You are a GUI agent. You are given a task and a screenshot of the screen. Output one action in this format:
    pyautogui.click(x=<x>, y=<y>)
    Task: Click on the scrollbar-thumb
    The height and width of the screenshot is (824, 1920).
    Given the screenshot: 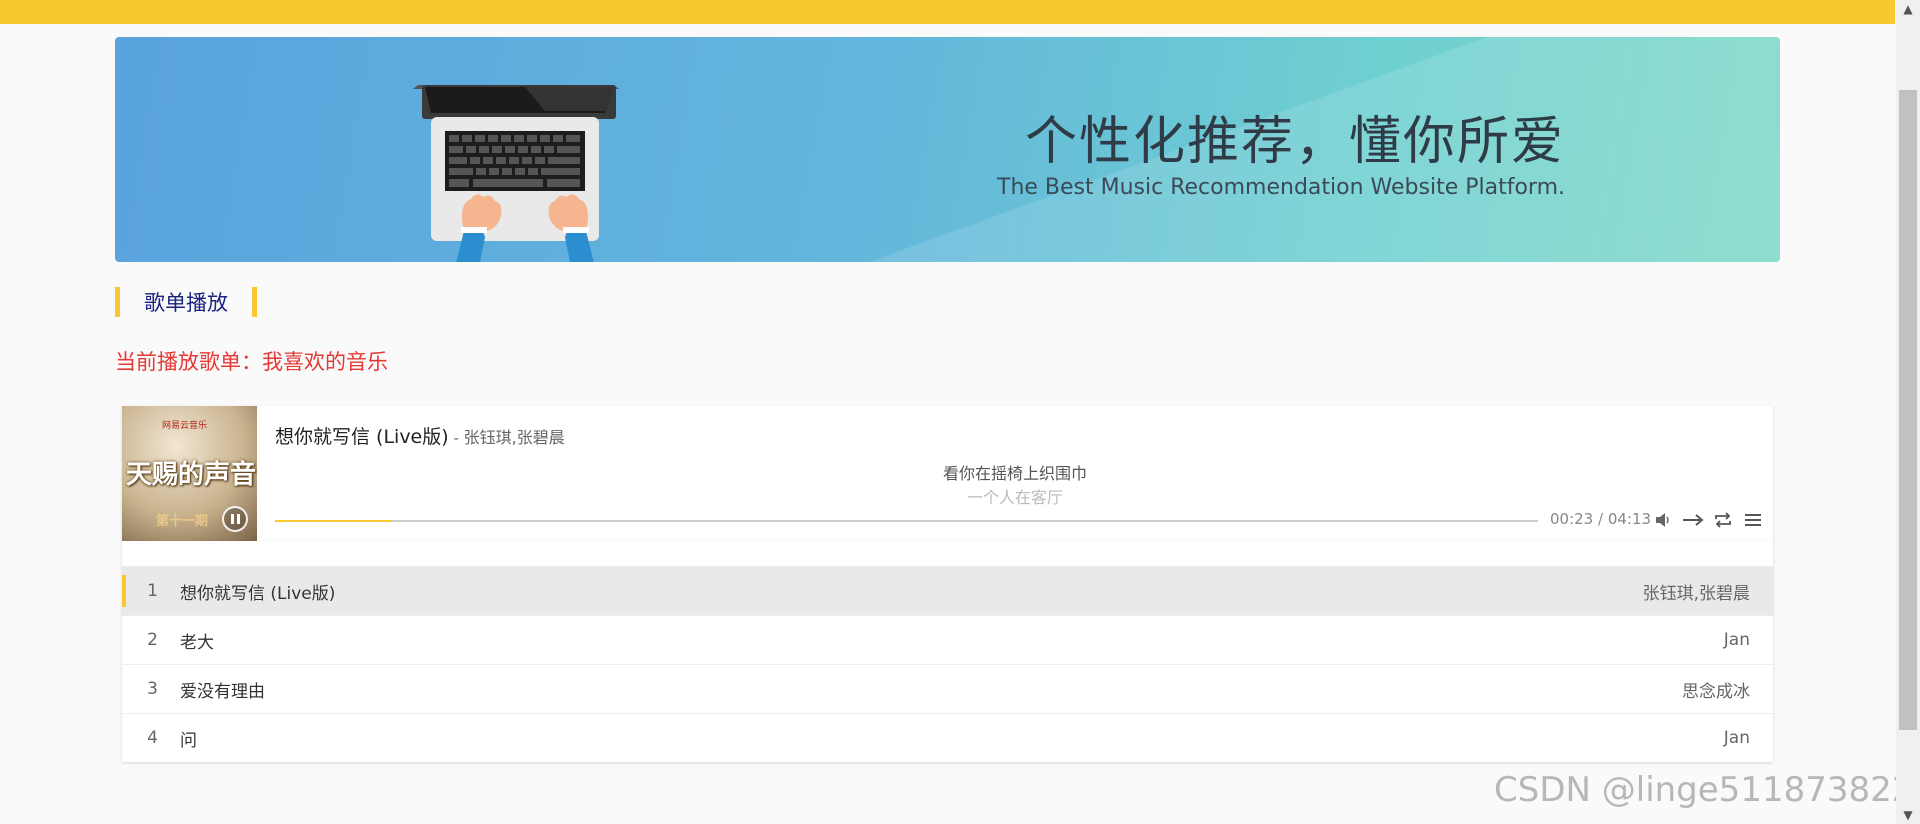 What is the action you would take?
    pyautogui.click(x=1908, y=410)
    